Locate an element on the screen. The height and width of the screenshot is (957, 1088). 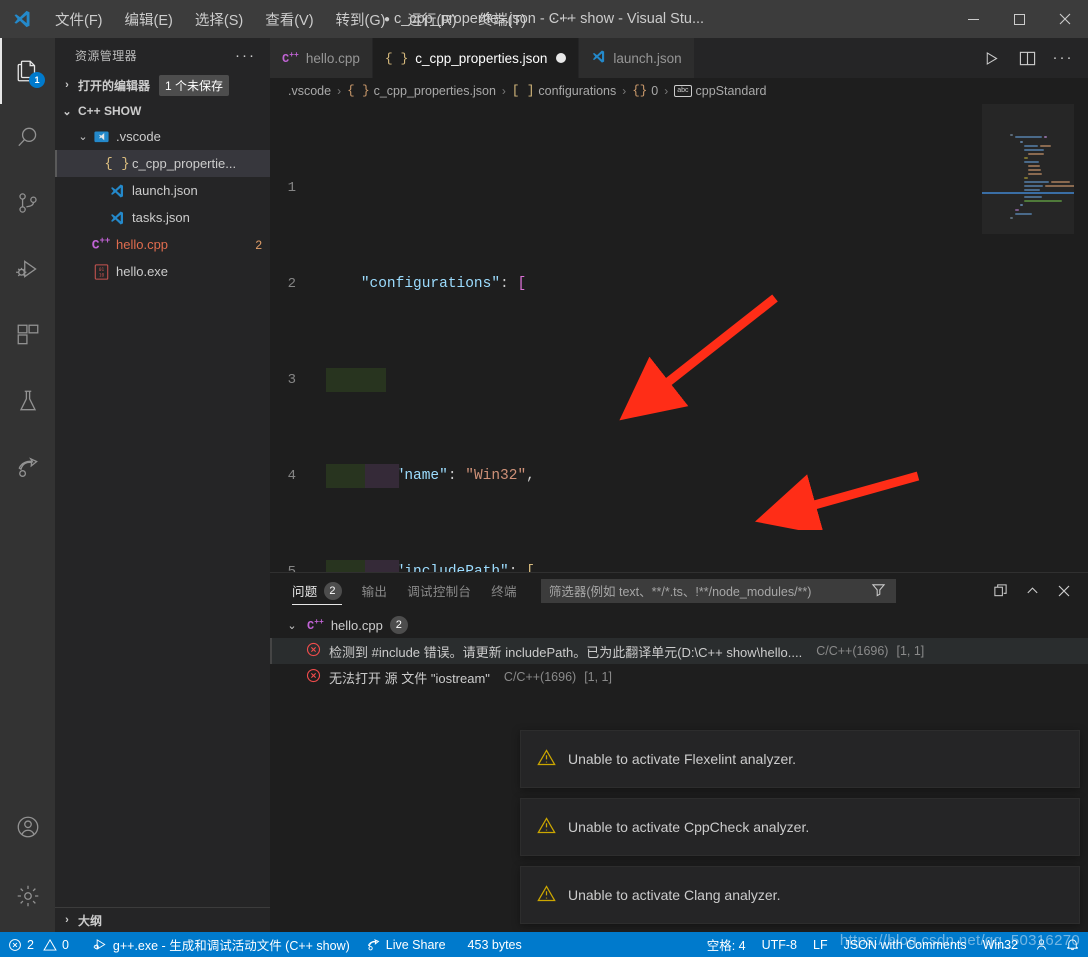
minimap-current-line is located at coordinates (1028, 193).